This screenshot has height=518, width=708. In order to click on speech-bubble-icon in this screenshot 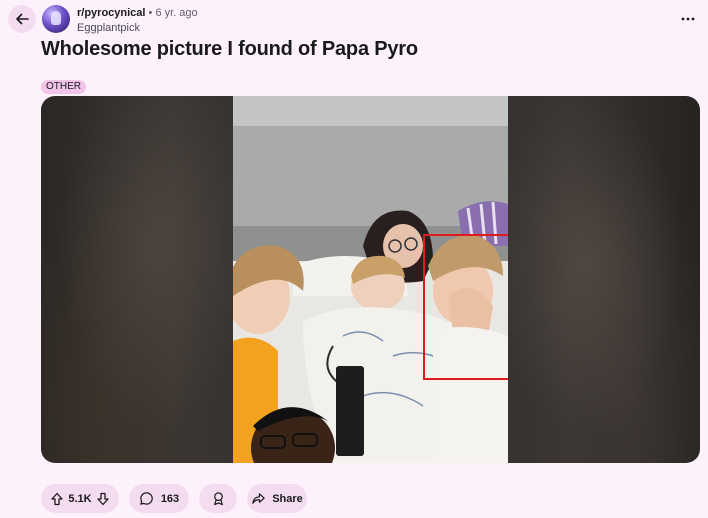, I will do `click(146, 498)`.